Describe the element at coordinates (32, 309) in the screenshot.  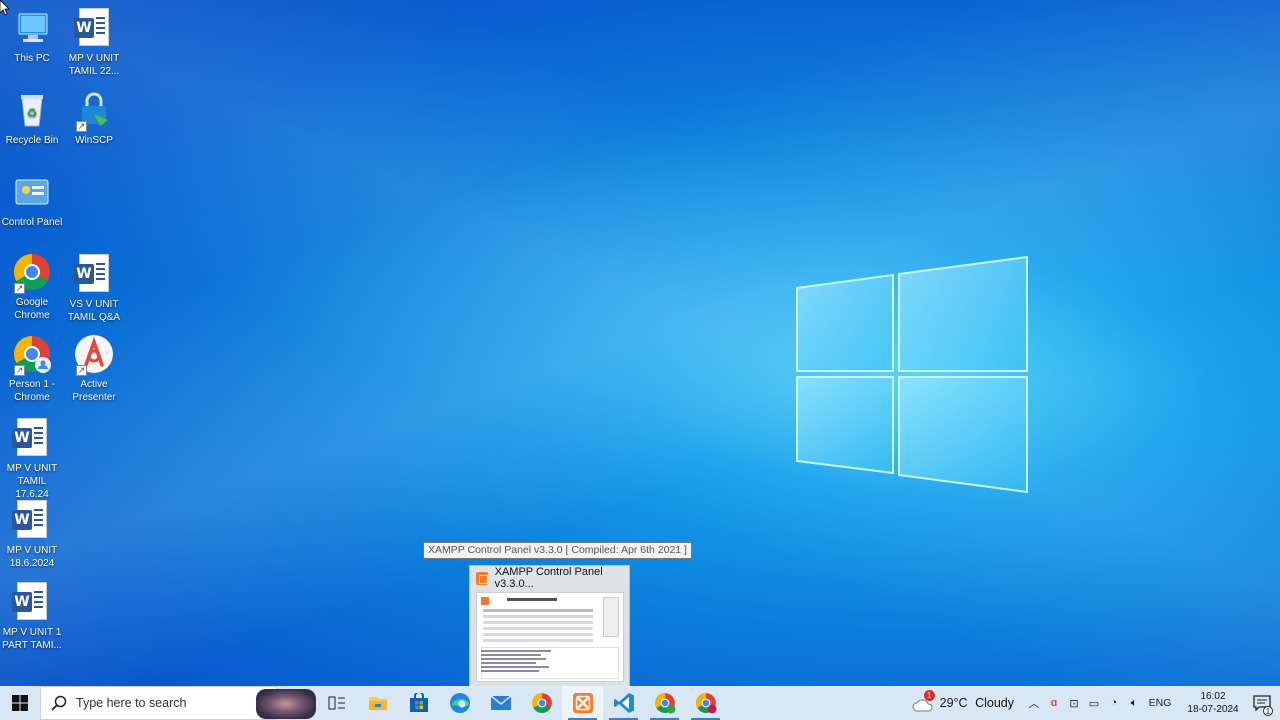
I see `desktop-icon-label: Google Chrome` at that location.